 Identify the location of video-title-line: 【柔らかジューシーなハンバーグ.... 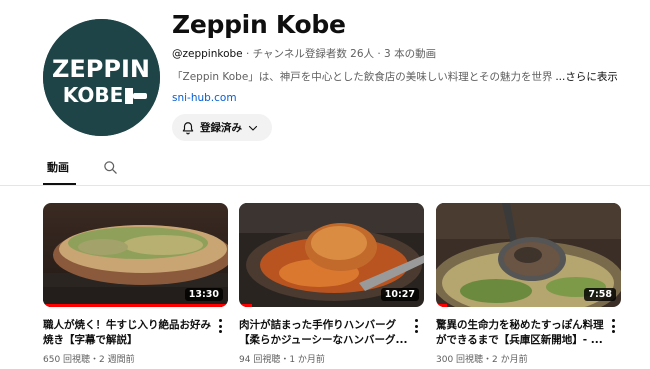
(323, 340).